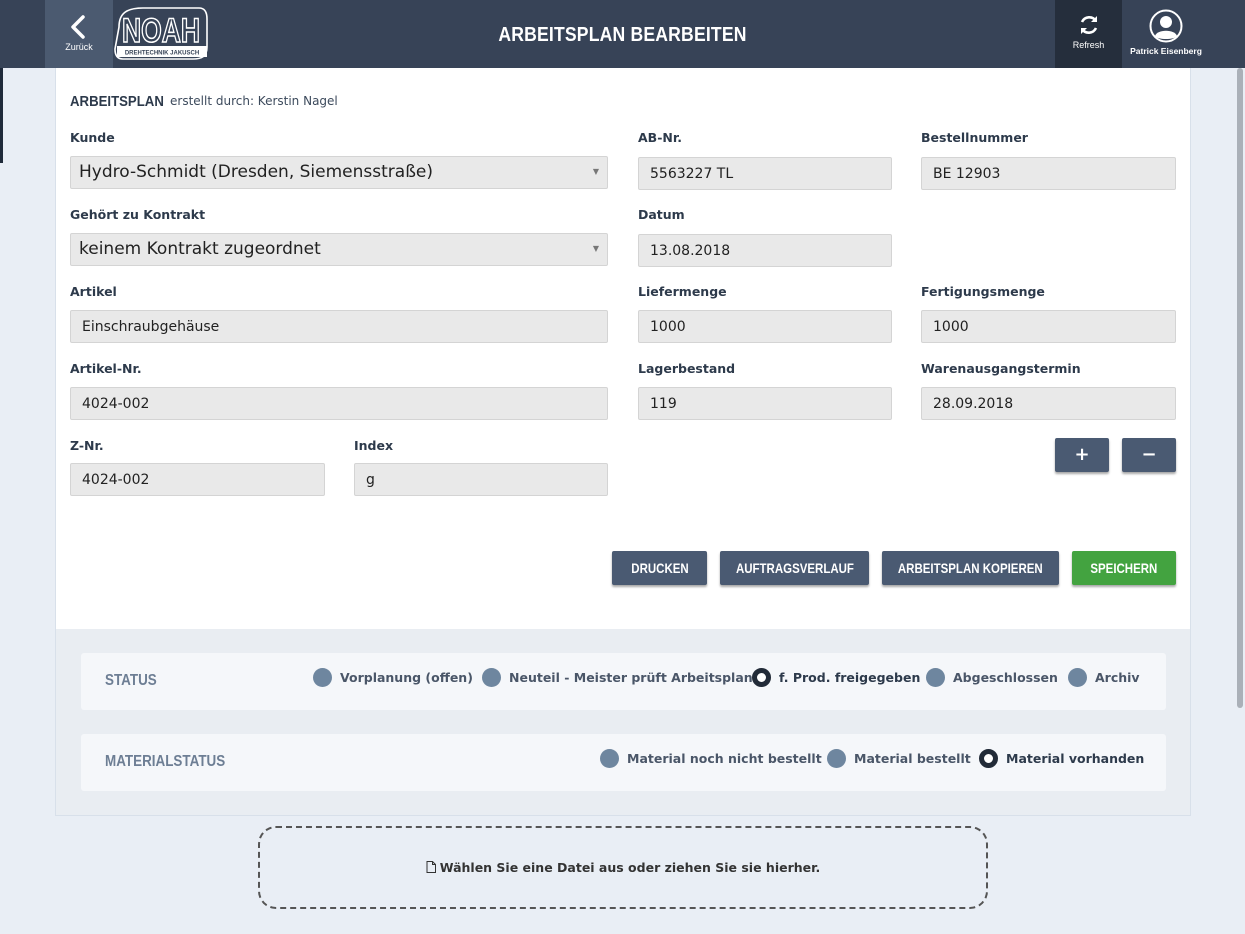  What do you see at coordinates (1005, 677) in the screenshot?
I see `radio-label: Abgeschlossen` at bounding box center [1005, 677].